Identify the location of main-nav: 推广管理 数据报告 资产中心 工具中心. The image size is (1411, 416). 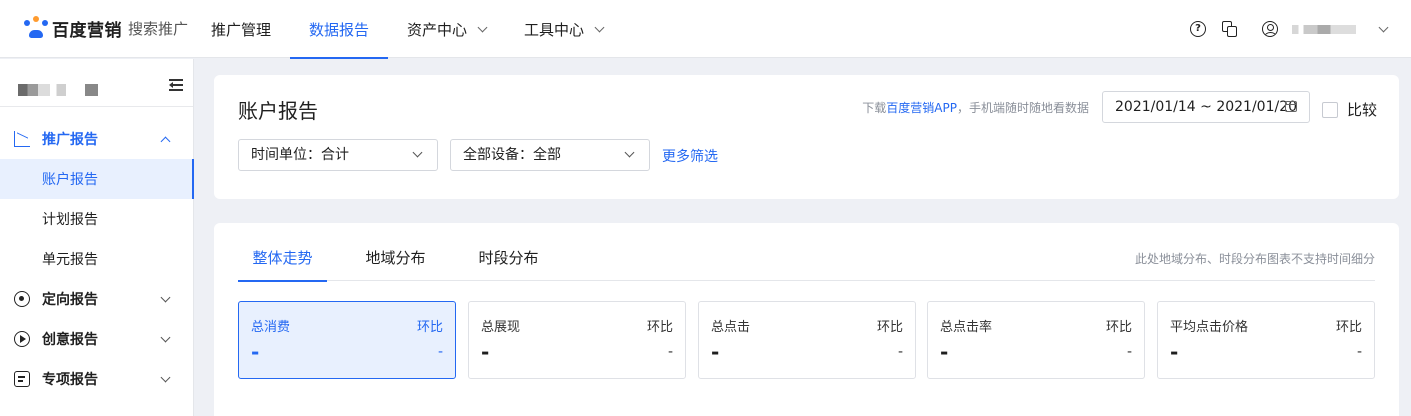
(407, 29).